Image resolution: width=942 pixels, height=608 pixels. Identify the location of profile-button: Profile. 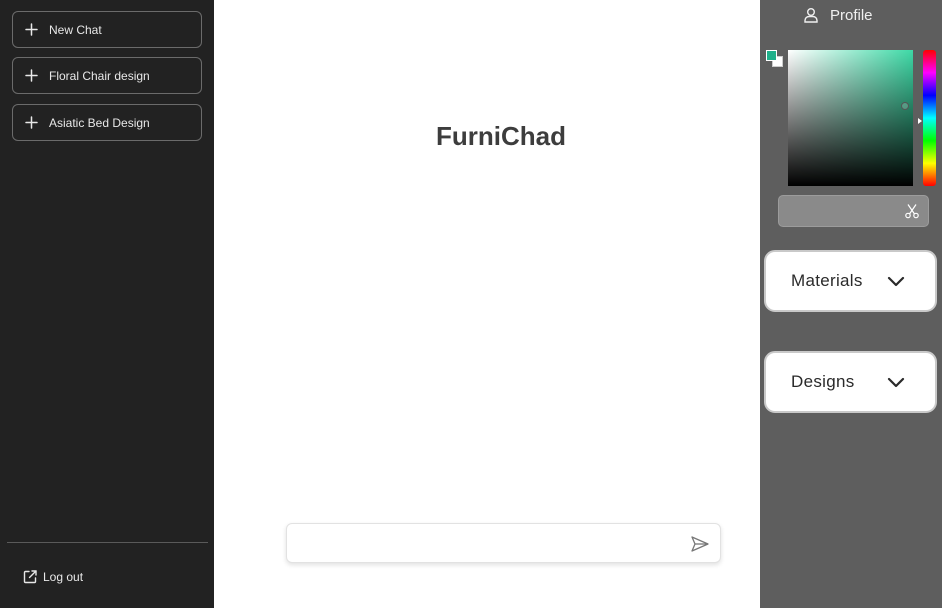
(837, 15).